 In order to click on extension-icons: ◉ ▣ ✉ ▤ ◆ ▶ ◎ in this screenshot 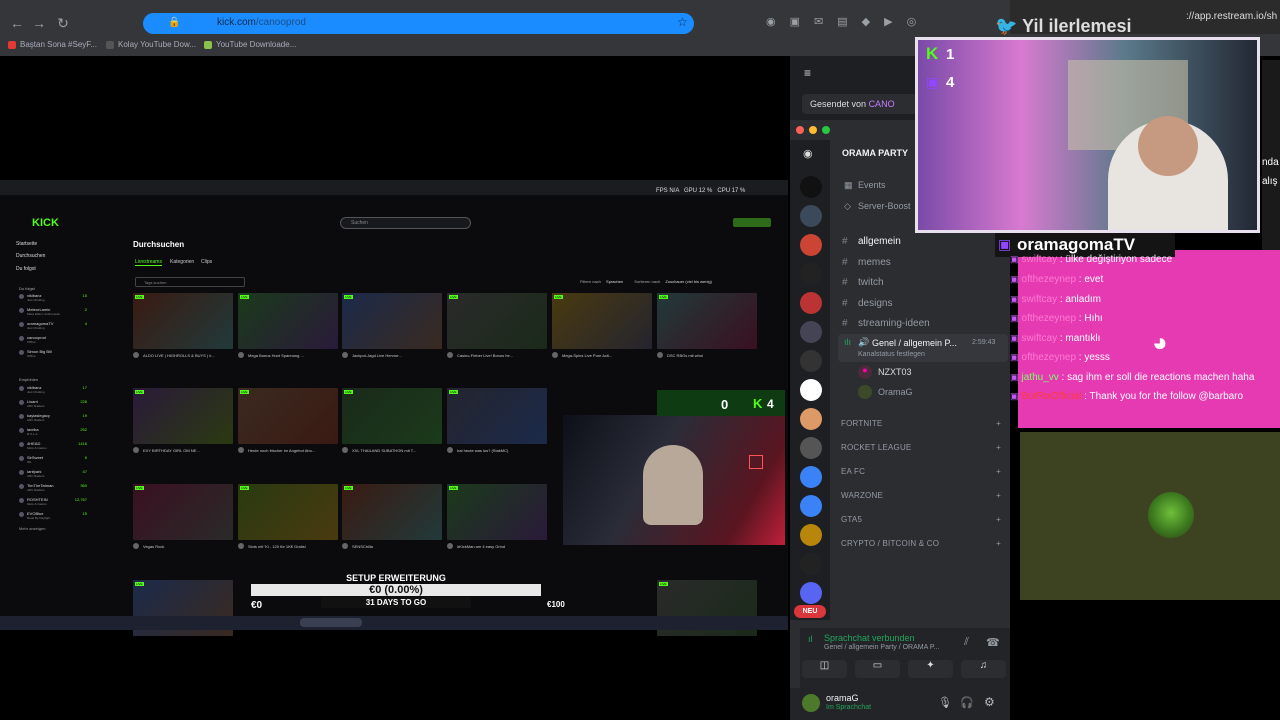, I will do `click(886, 22)`.